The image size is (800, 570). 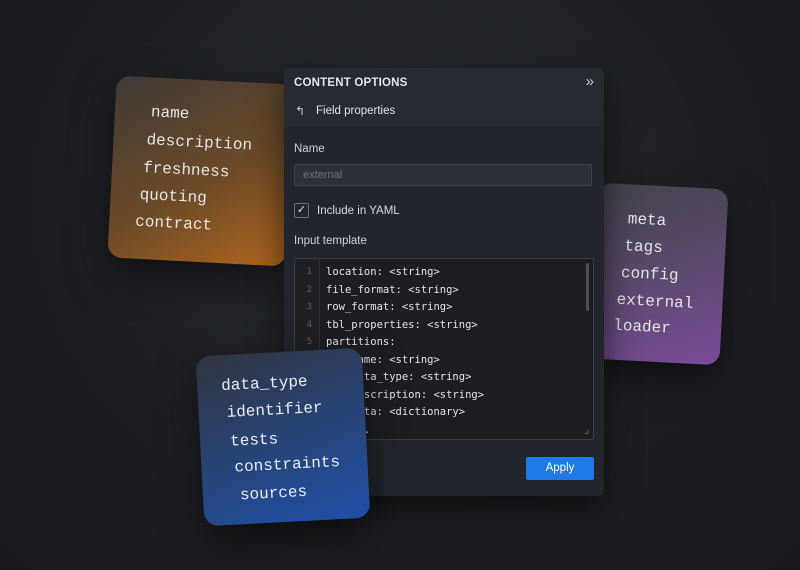 I want to click on panel-title: CONTENT OPTIONS, so click(x=351, y=83).